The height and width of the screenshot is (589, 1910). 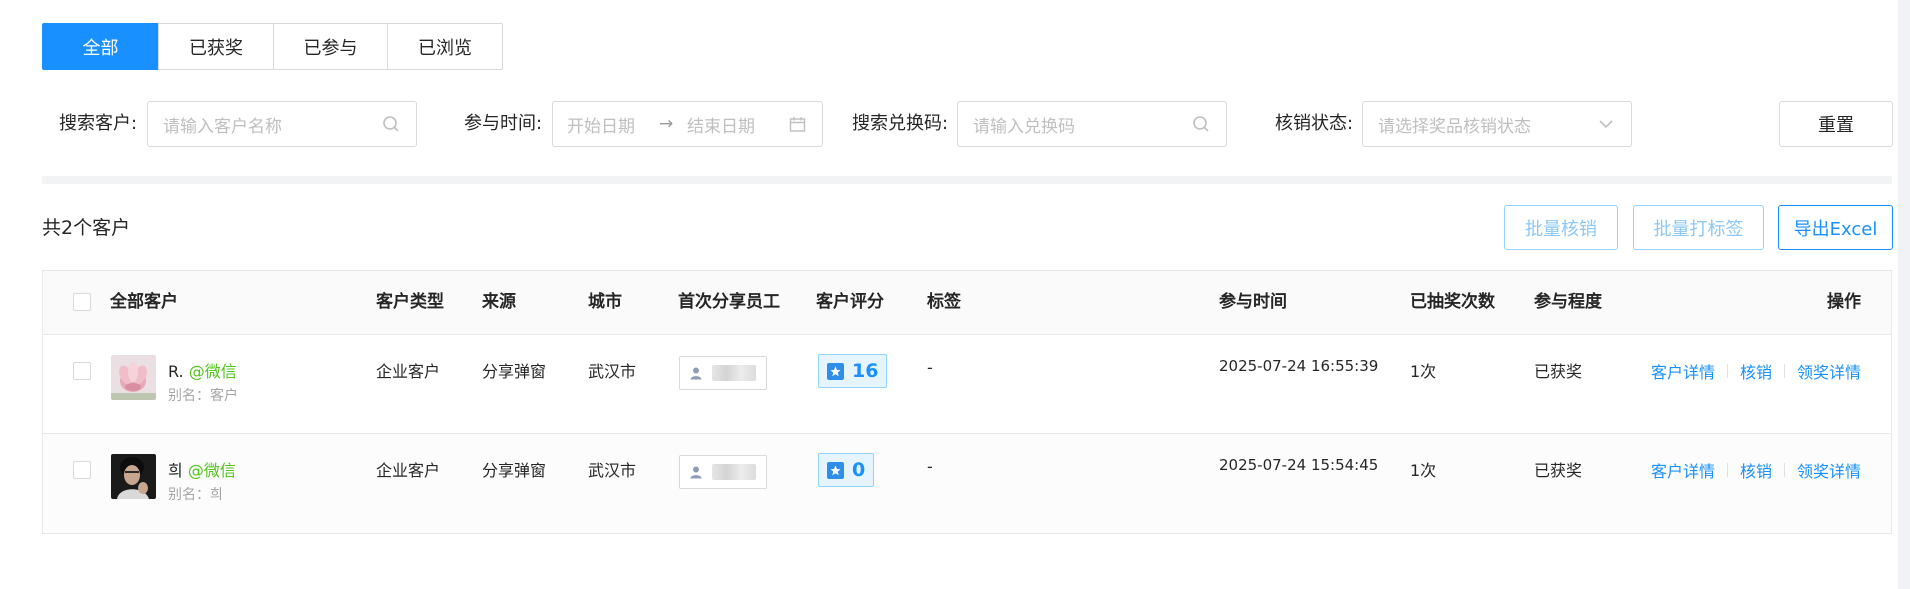 What do you see at coordinates (1606, 124) in the screenshot?
I see `chevron-down-icon` at bounding box center [1606, 124].